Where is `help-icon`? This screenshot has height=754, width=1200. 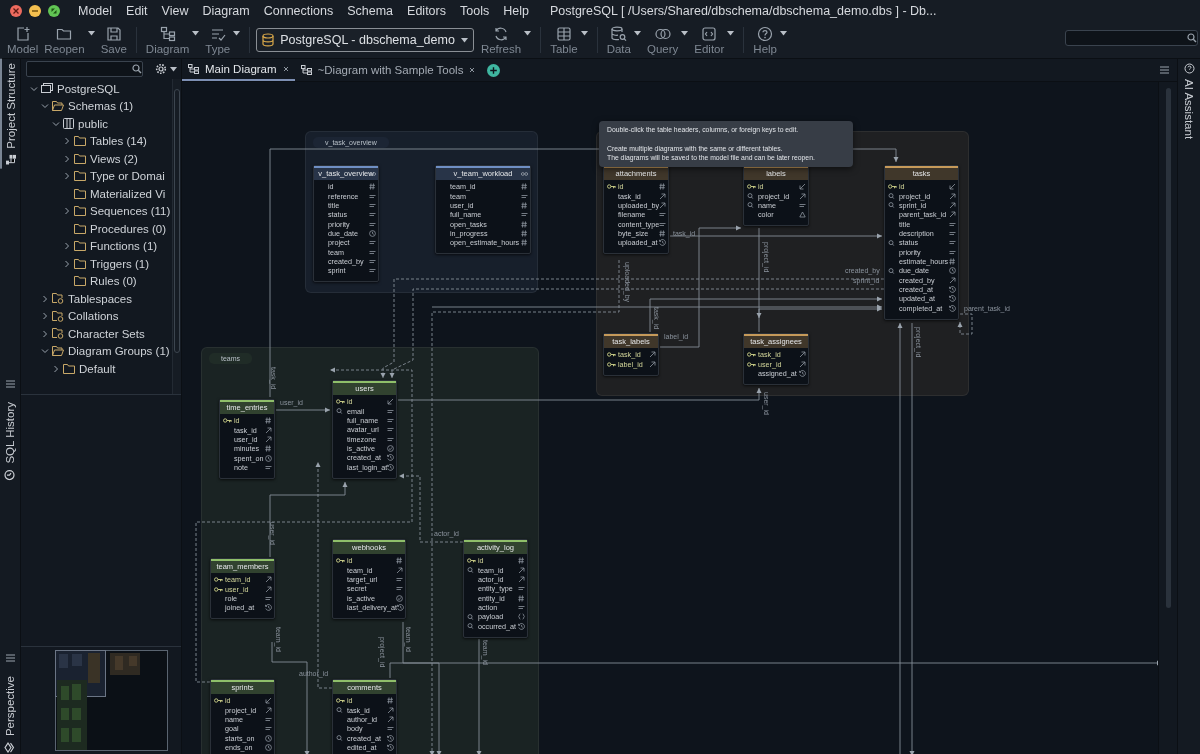 help-icon is located at coordinates (1189, 68).